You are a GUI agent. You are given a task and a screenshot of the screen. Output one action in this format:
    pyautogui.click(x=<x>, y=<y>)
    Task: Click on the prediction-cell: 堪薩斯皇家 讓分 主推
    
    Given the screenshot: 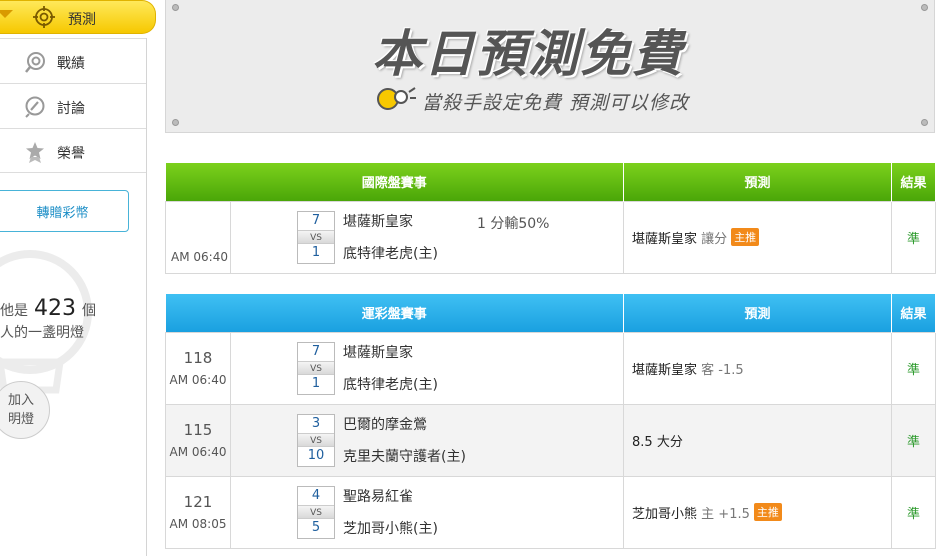 What is the action you would take?
    pyautogui.click(x=758, y=237)
    